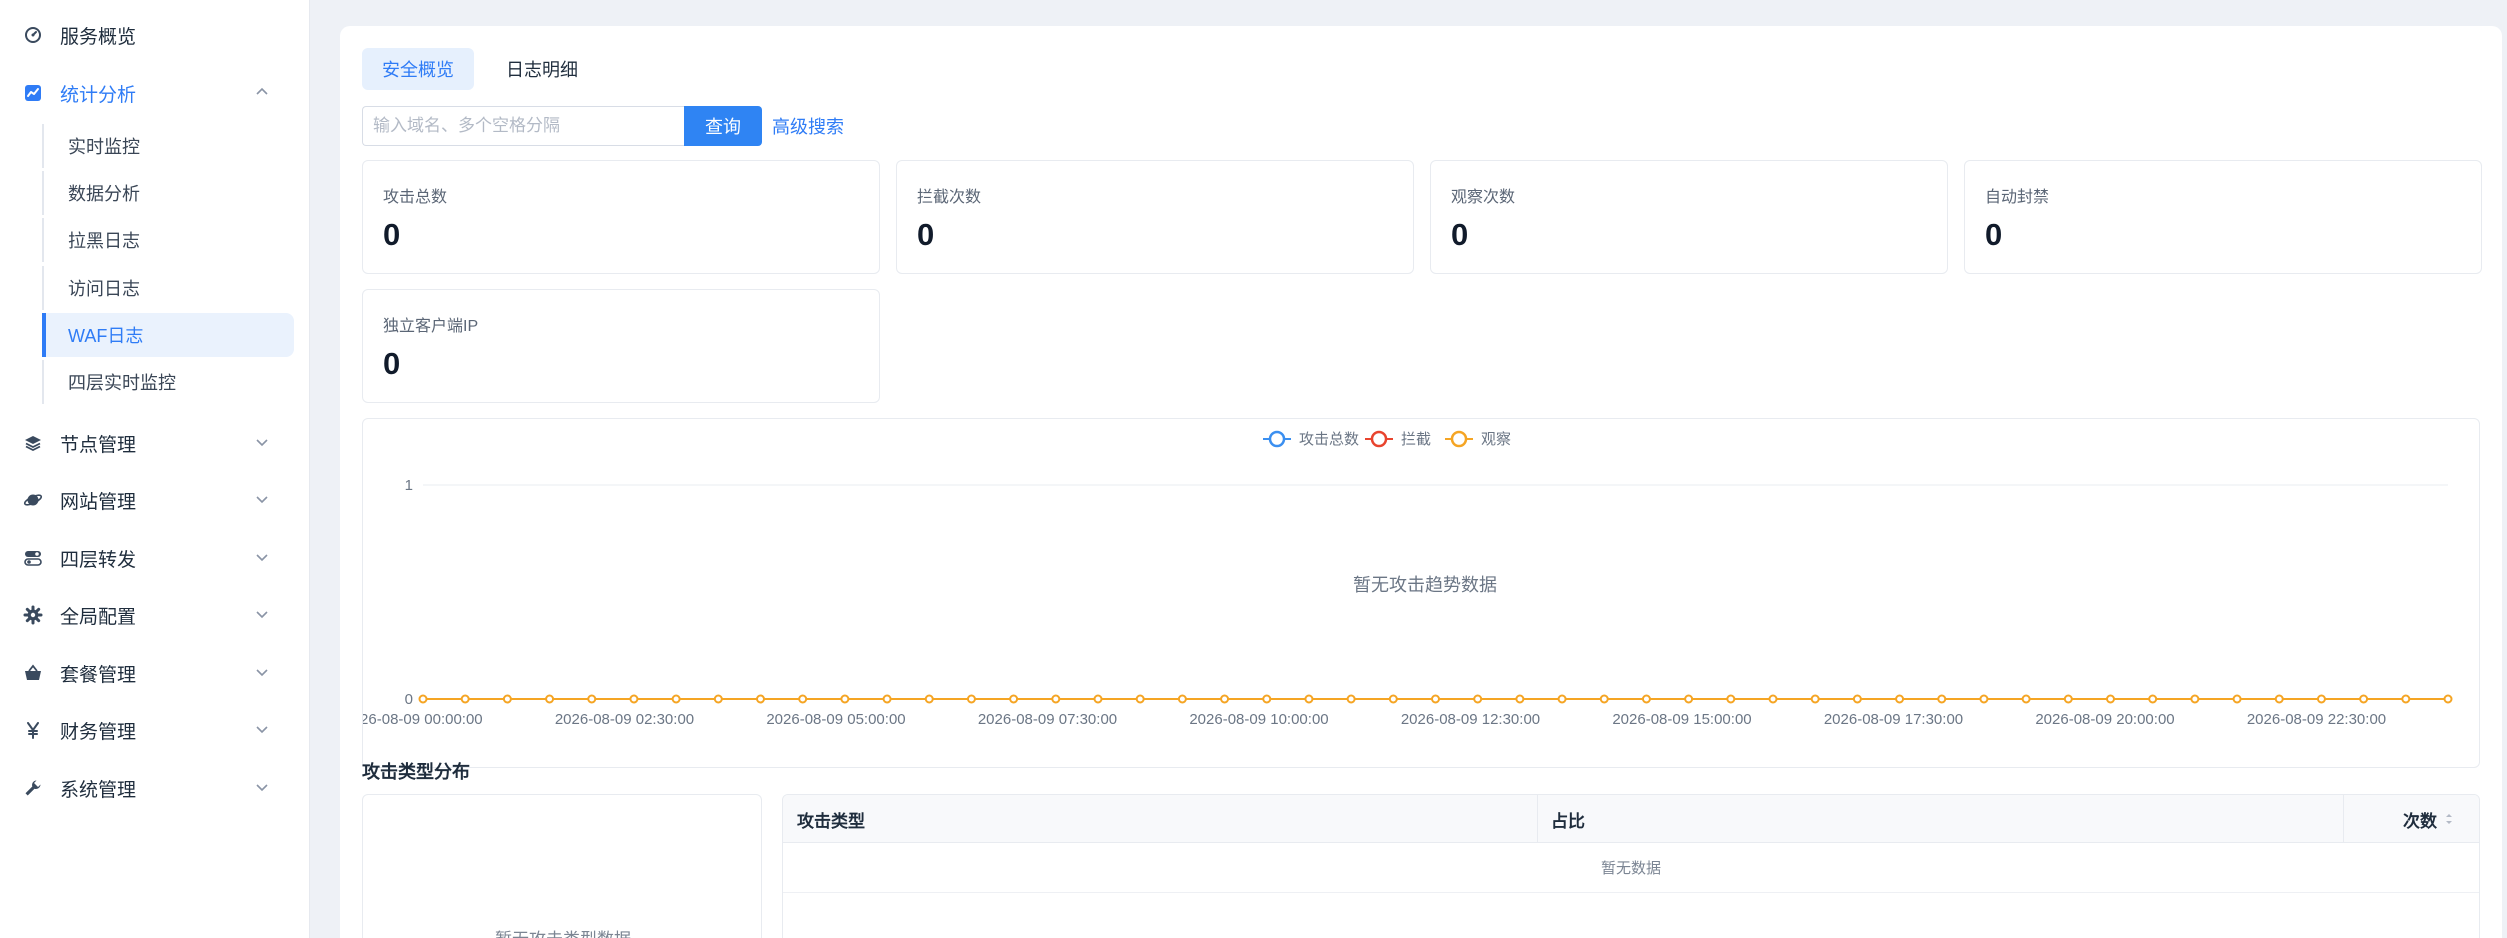 The image size is (2507, 938). I want to click on menu-item-finance-management: 财务管理, so click(155, 730).